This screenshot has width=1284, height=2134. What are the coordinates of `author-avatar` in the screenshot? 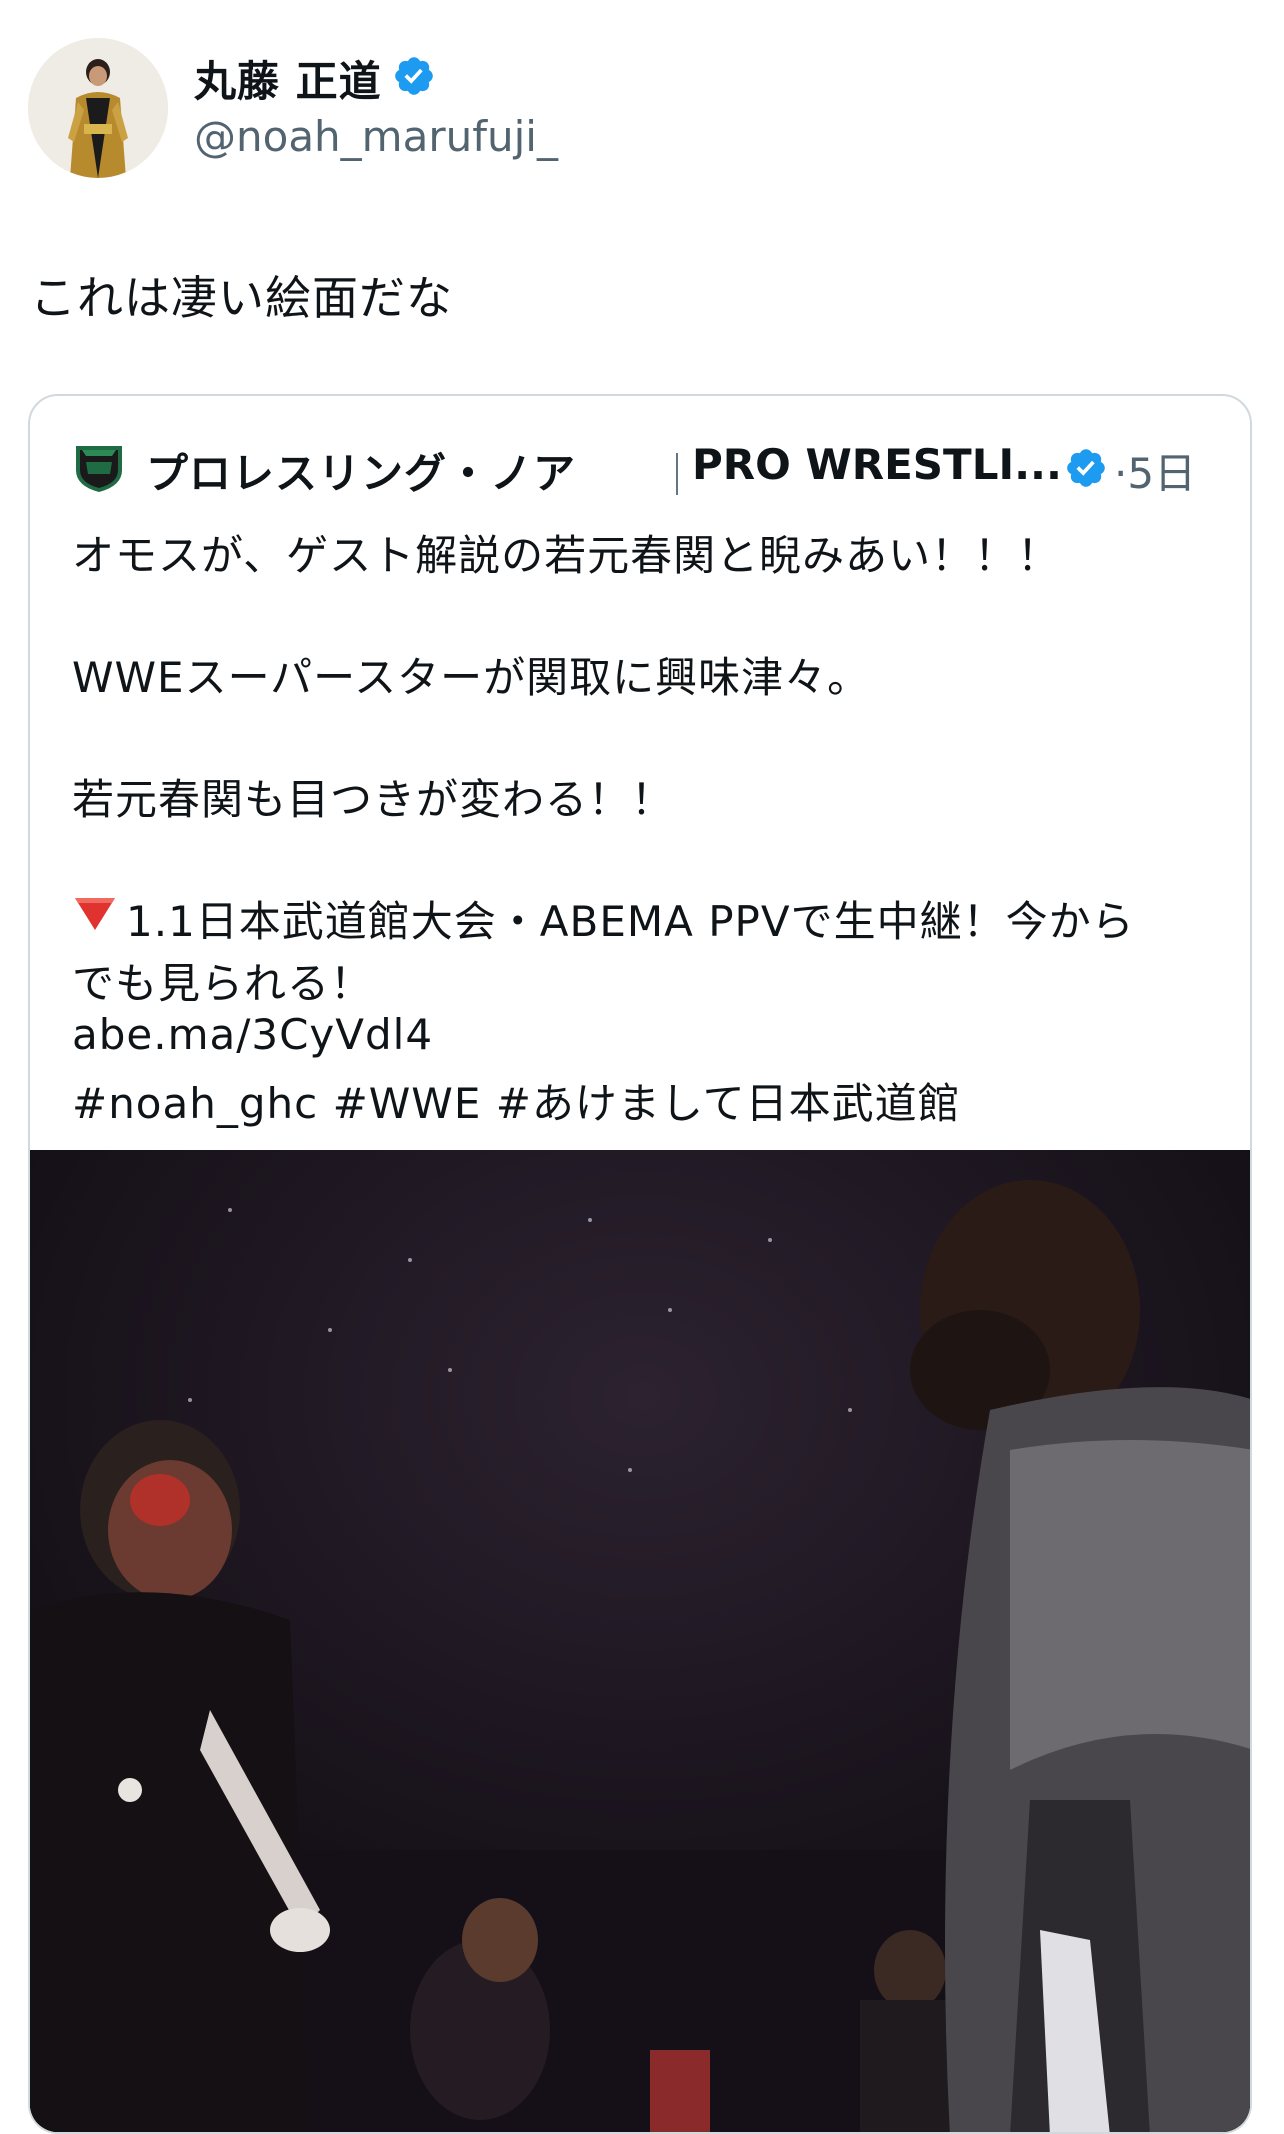 It's located at (98, 108).